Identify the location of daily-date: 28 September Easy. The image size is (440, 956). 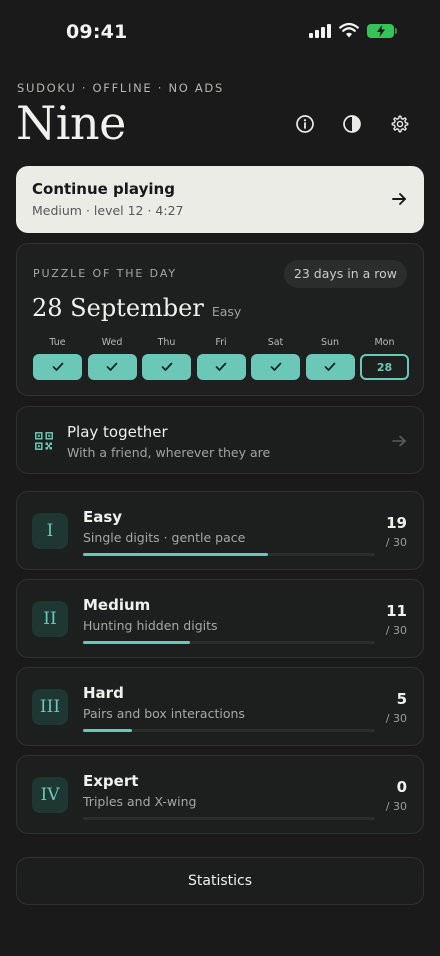
(136, 308).